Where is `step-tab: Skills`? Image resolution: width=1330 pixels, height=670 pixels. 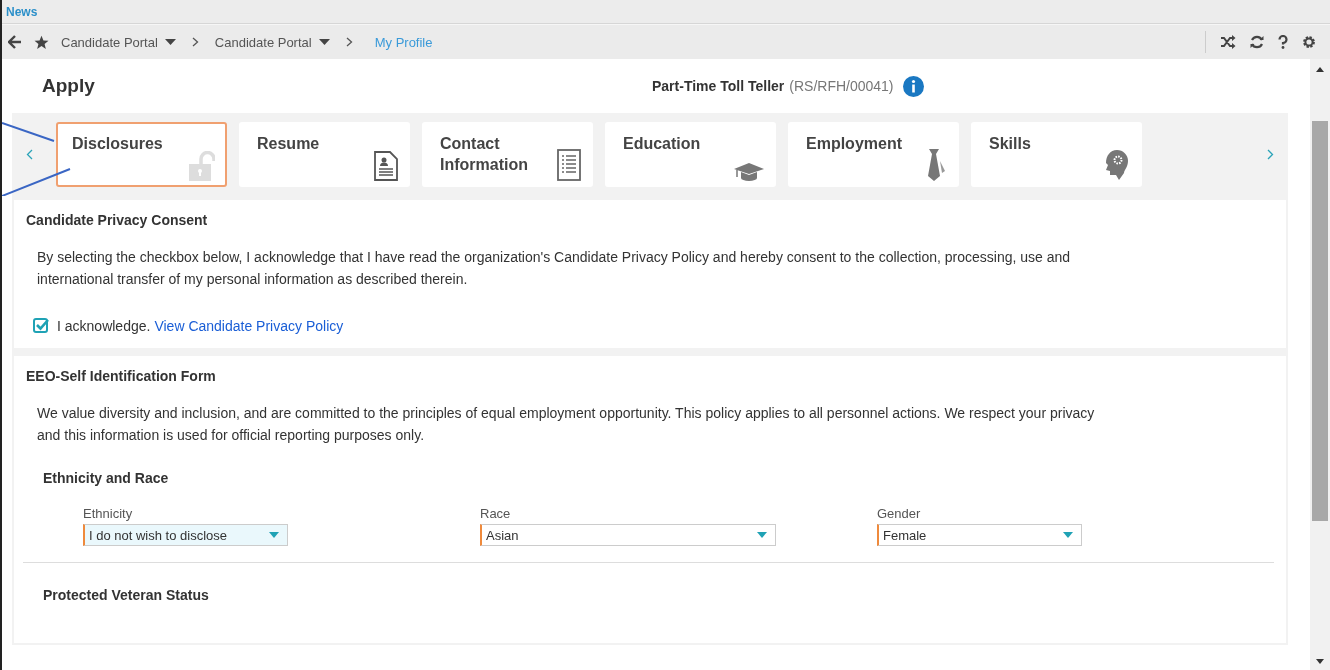 step-tab: Skills is located at coordinates (1056, 154).